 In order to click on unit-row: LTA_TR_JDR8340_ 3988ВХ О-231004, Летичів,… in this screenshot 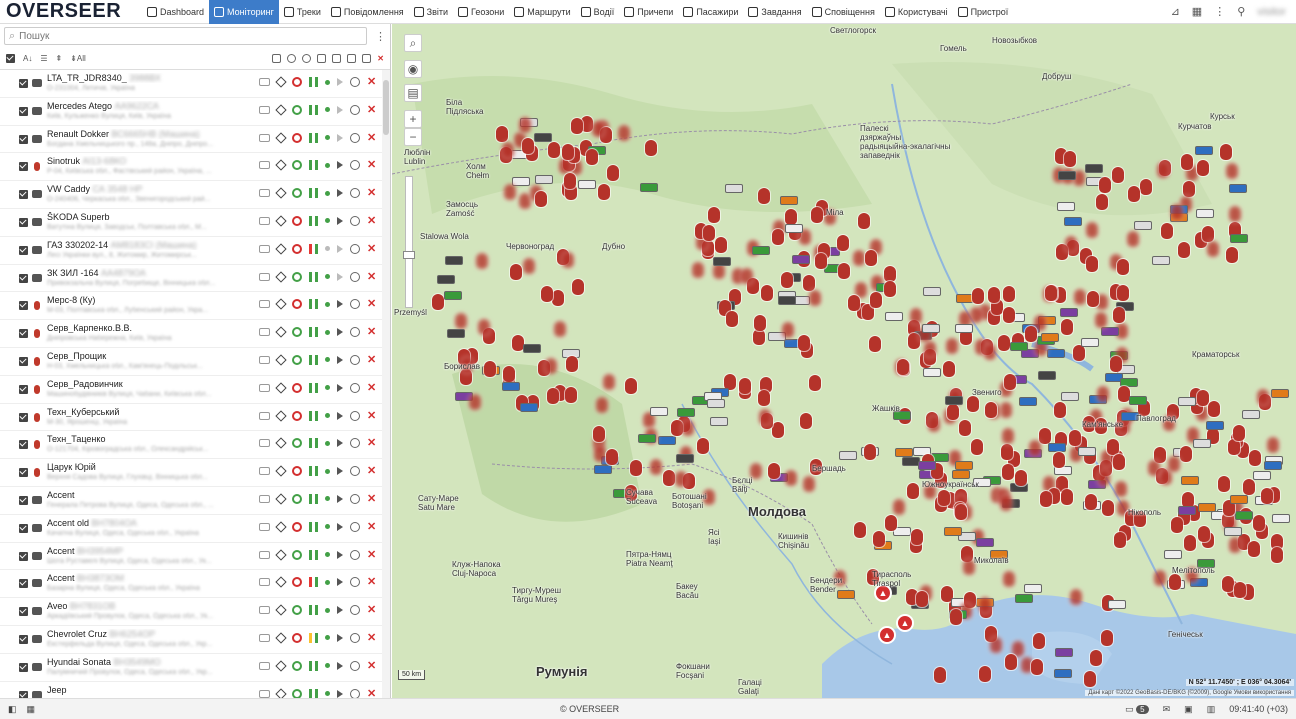, I will do `click(191, 84)`.